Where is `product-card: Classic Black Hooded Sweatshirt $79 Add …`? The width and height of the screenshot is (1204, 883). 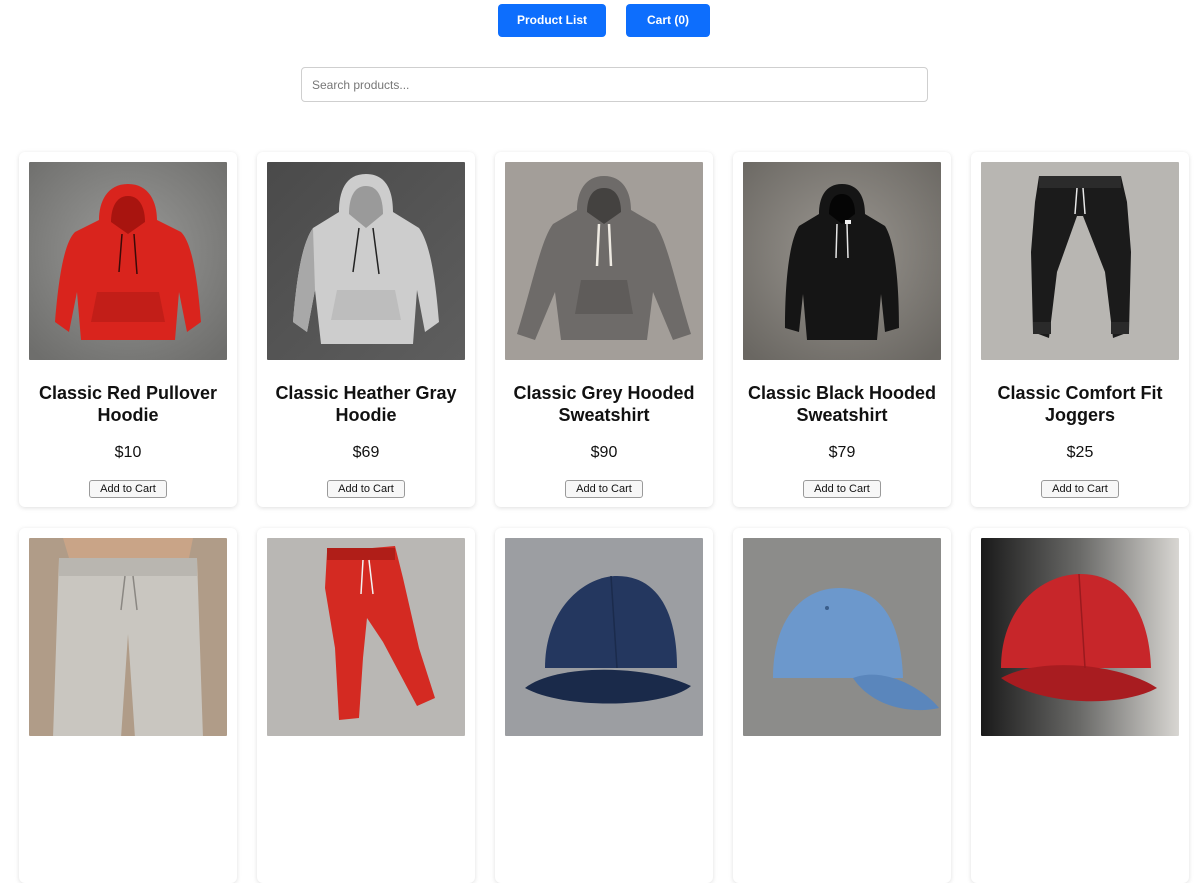 product-card: Classic Black Hooded Sweatshirt $79 Add … is located at coordinates (842, 329).